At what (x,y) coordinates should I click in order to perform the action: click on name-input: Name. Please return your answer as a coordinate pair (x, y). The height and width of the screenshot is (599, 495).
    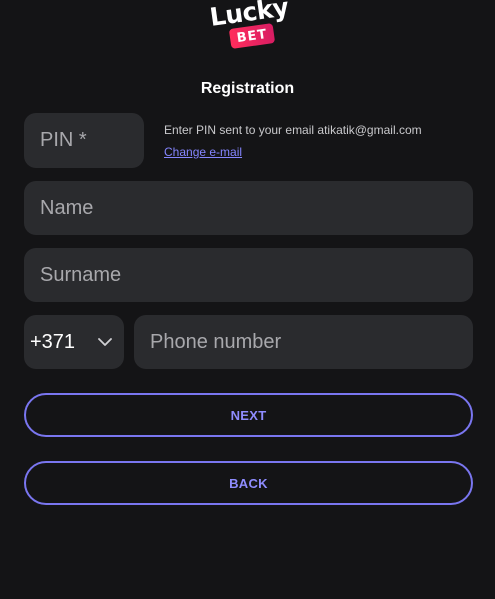
    Looking at the image, I should click on (248, 208).